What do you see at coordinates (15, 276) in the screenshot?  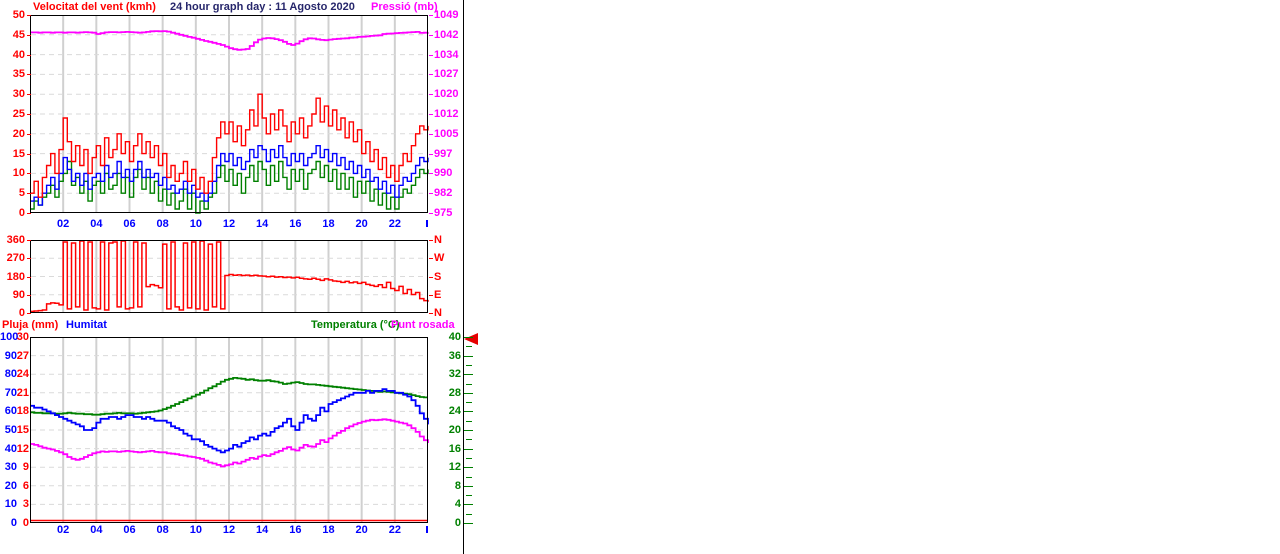 I see `axis-tick-label: 180` at bounding box center [15, 276].